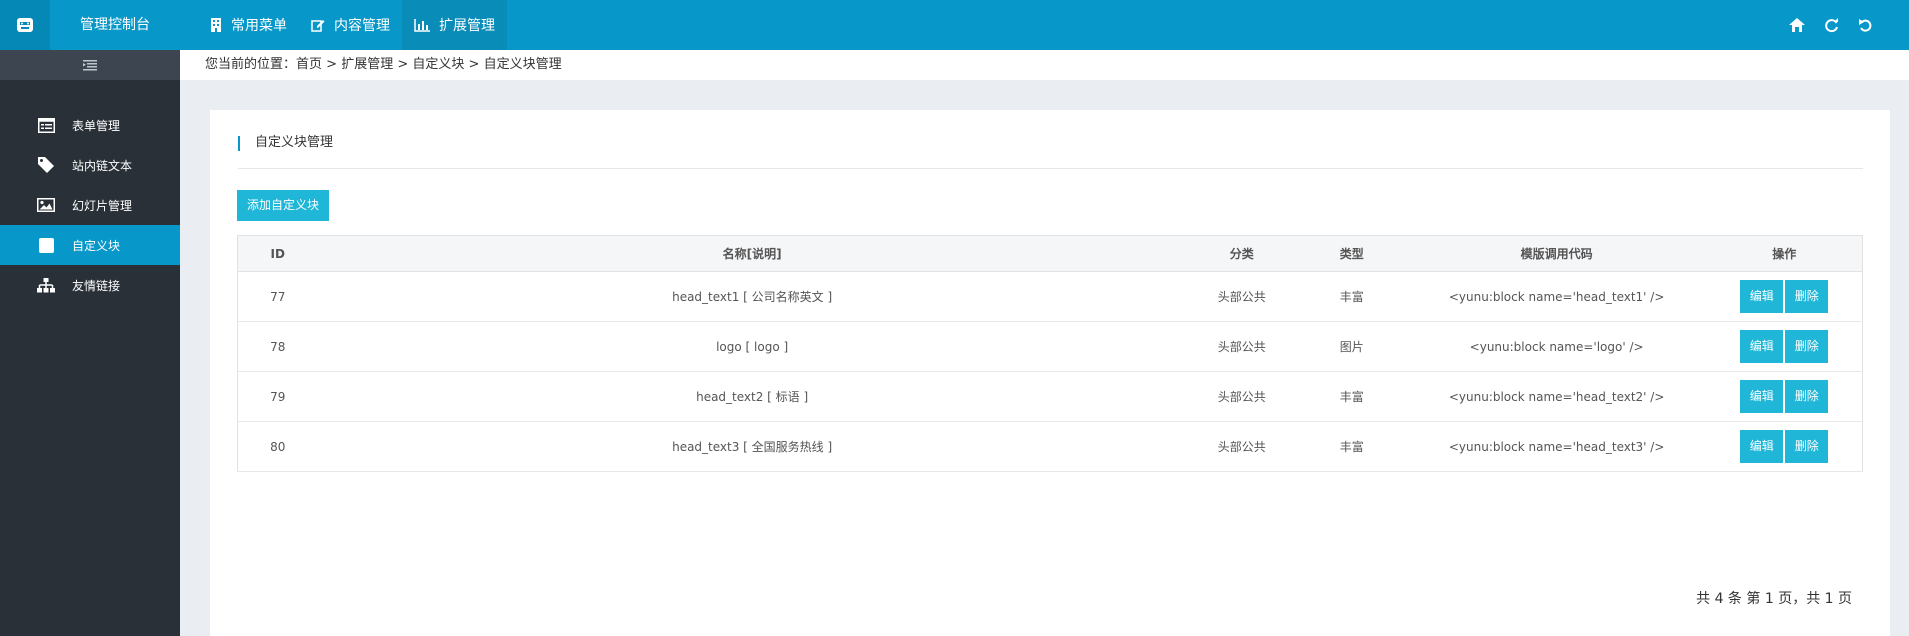 The image size is (1909, 636). Describe the element at coordinates (259, 26) in the screenshot. I see `top-nav-label: 常用菜单` at that location.